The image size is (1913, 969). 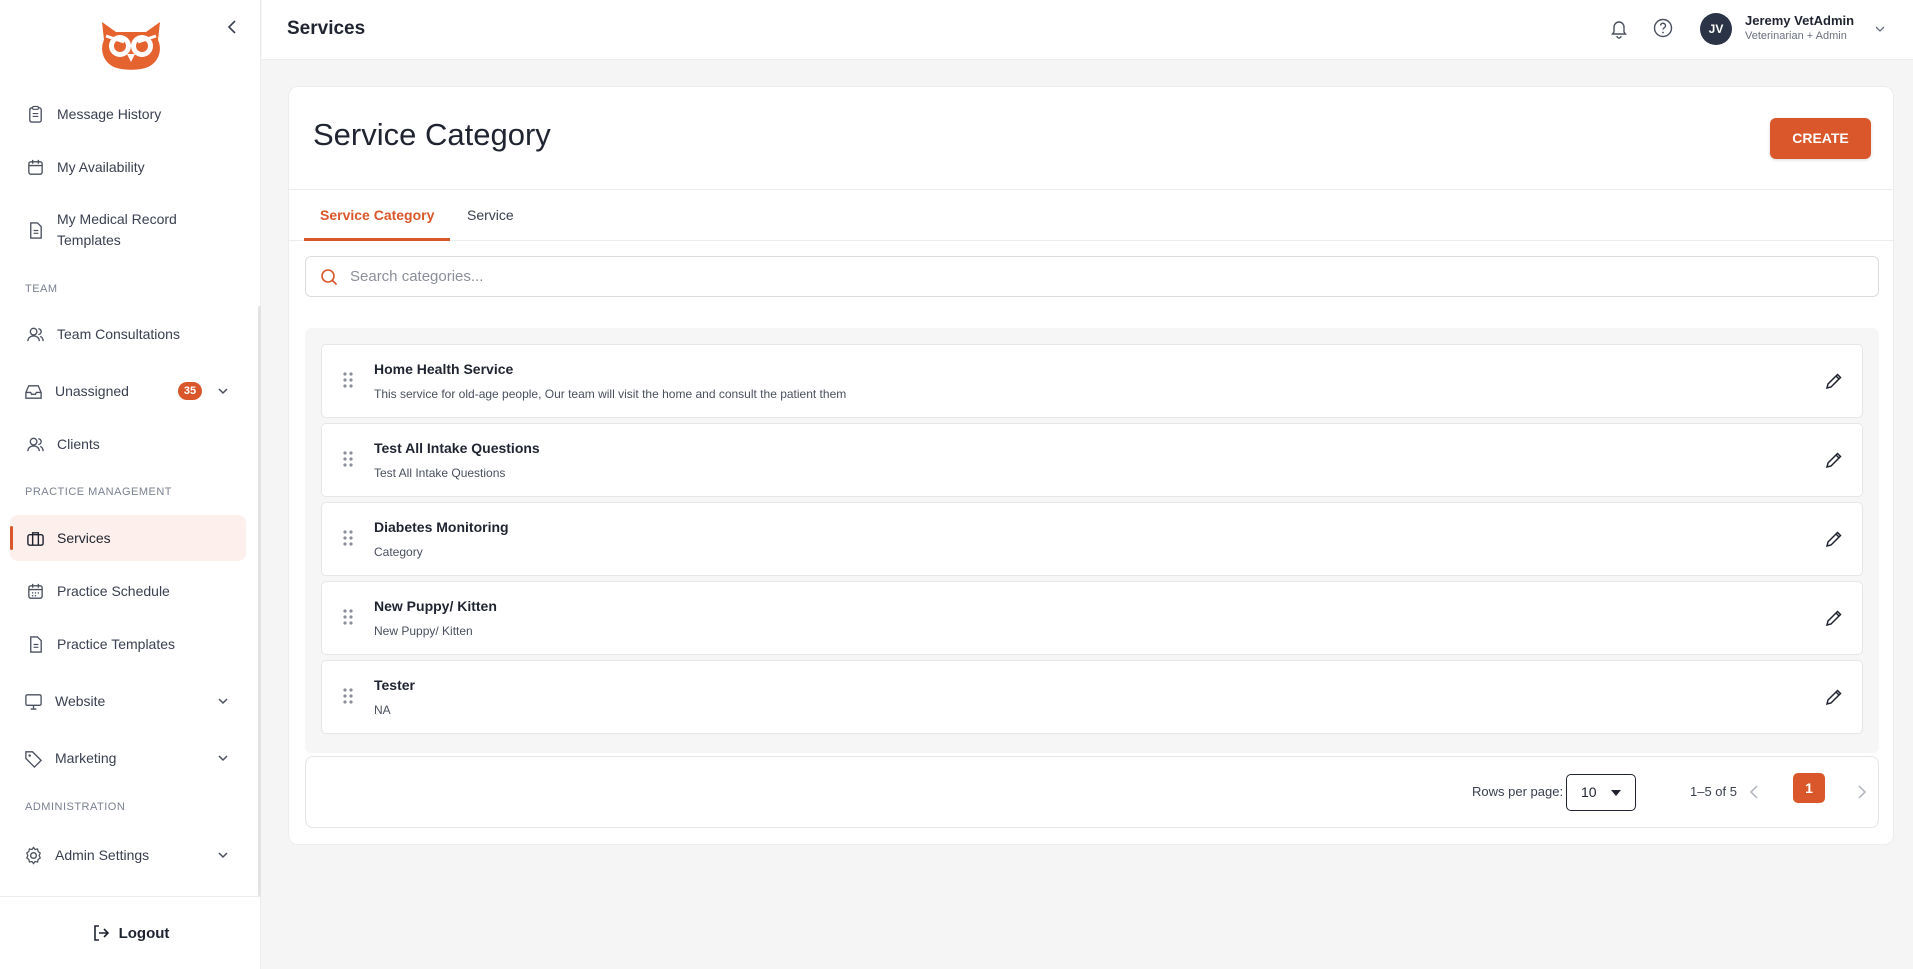 I want to click on people-icon, so click(x=35, y=444).